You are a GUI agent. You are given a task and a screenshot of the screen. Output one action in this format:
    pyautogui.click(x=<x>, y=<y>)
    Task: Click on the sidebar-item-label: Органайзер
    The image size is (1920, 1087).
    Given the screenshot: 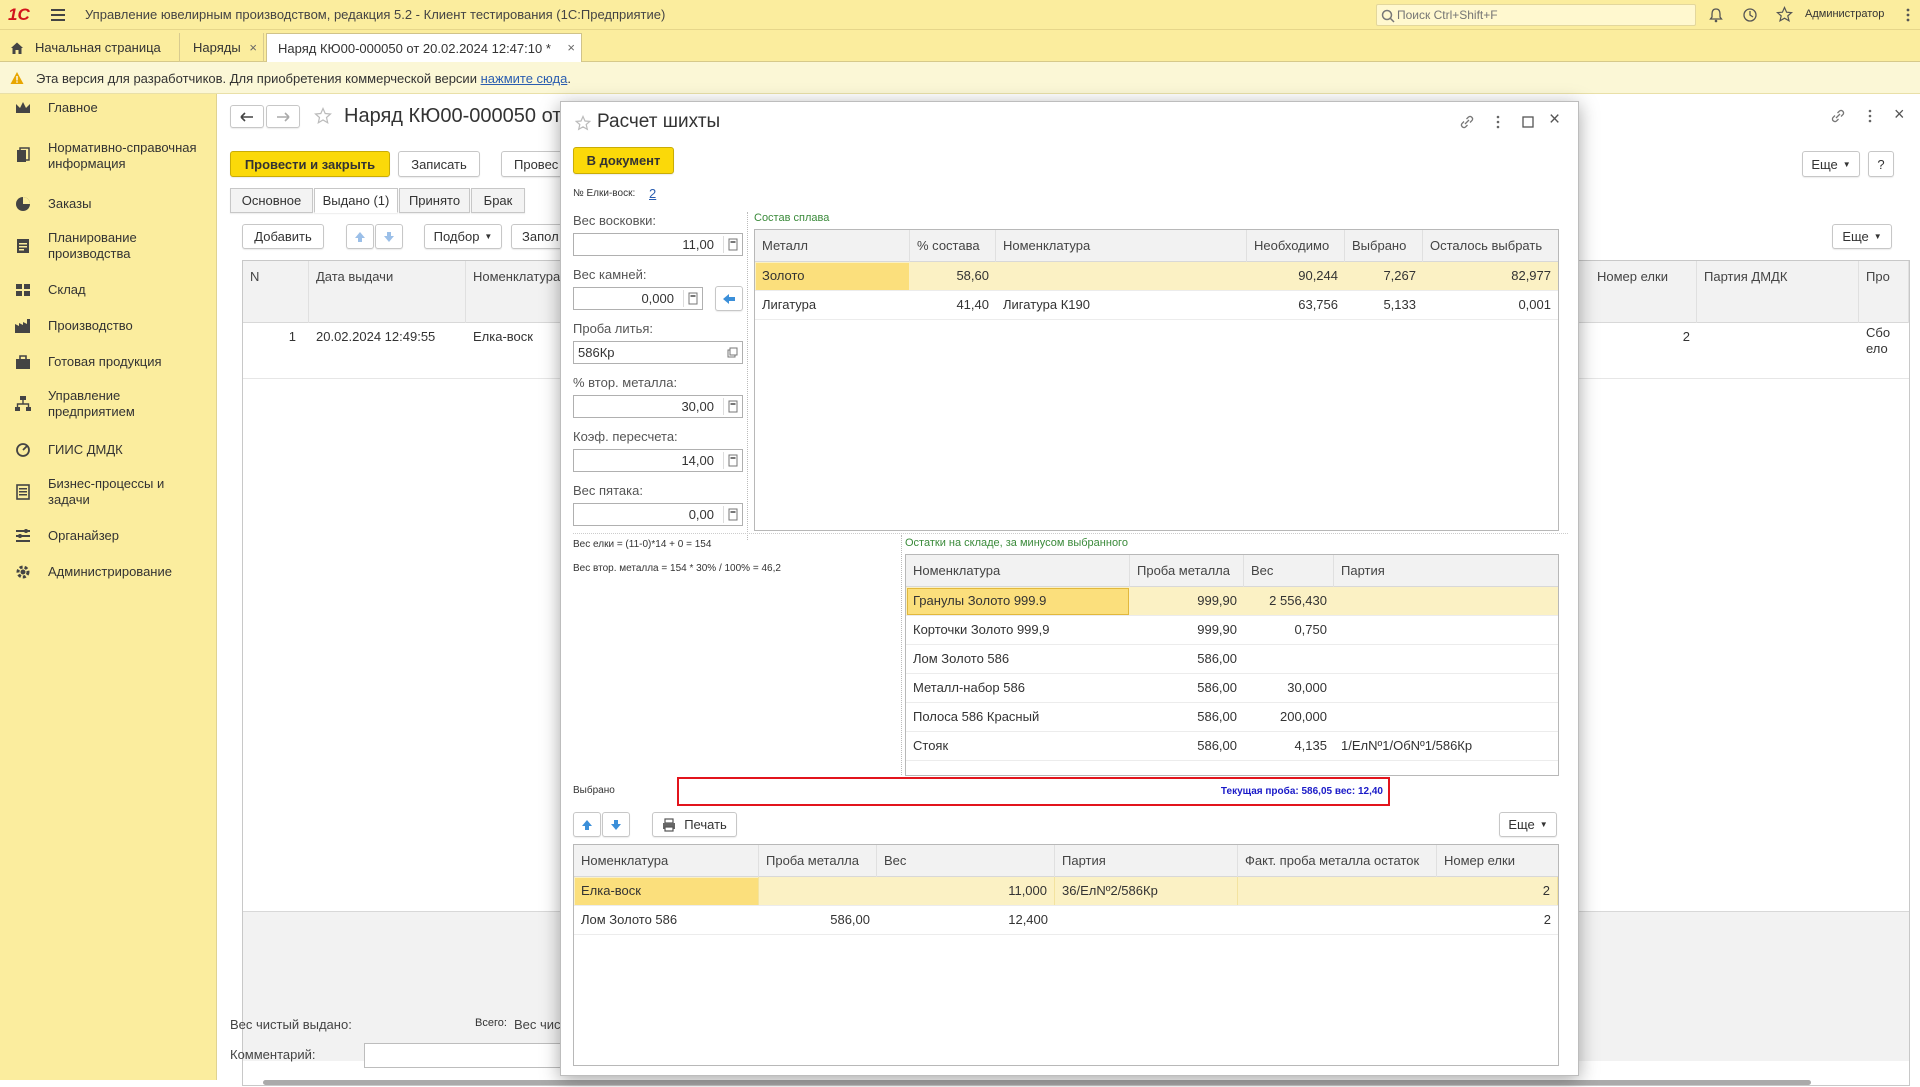 What is the action you would take?
    pyautogui.click(x=83, y=535)
    